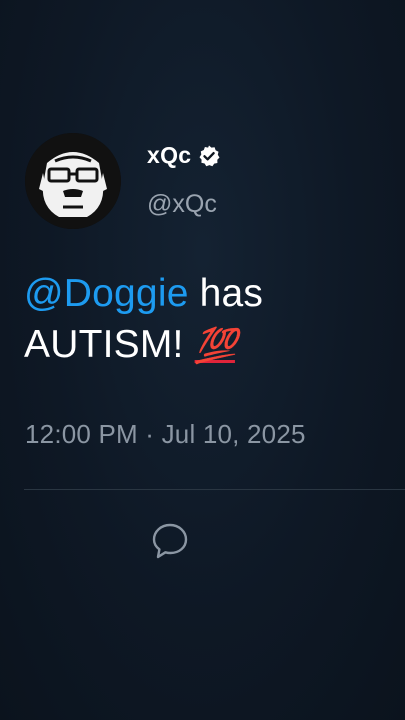 The image size is (405, 720). What do you see at coordinates (214, 489) in the screenshot?
I see `divider` at bounding box center [214, 489].